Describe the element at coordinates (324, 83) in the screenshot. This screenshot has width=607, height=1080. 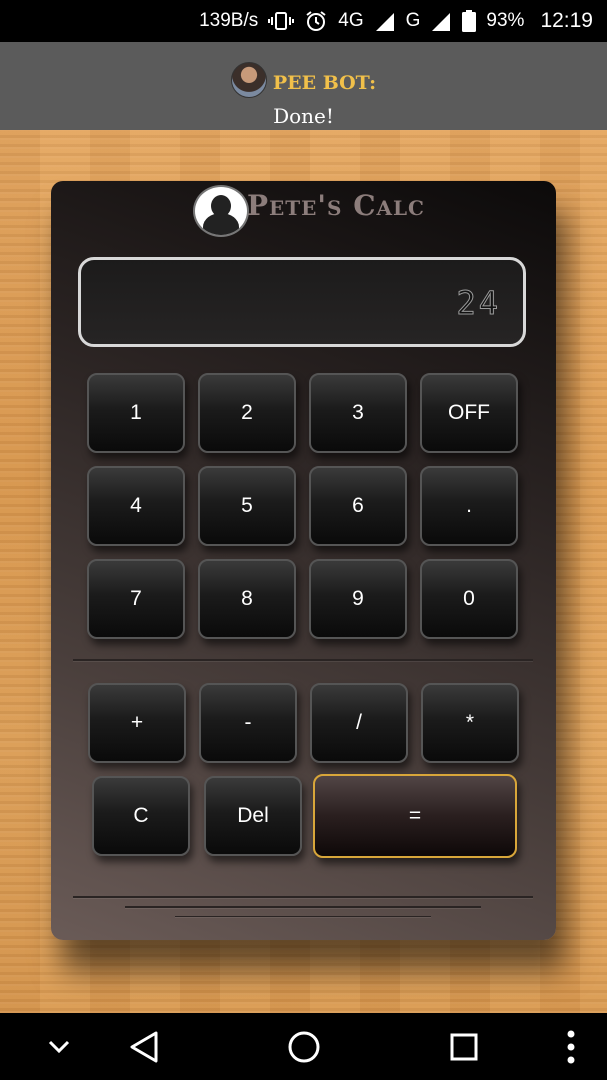
I see `notification-sender: PEE BOT:` at that location.